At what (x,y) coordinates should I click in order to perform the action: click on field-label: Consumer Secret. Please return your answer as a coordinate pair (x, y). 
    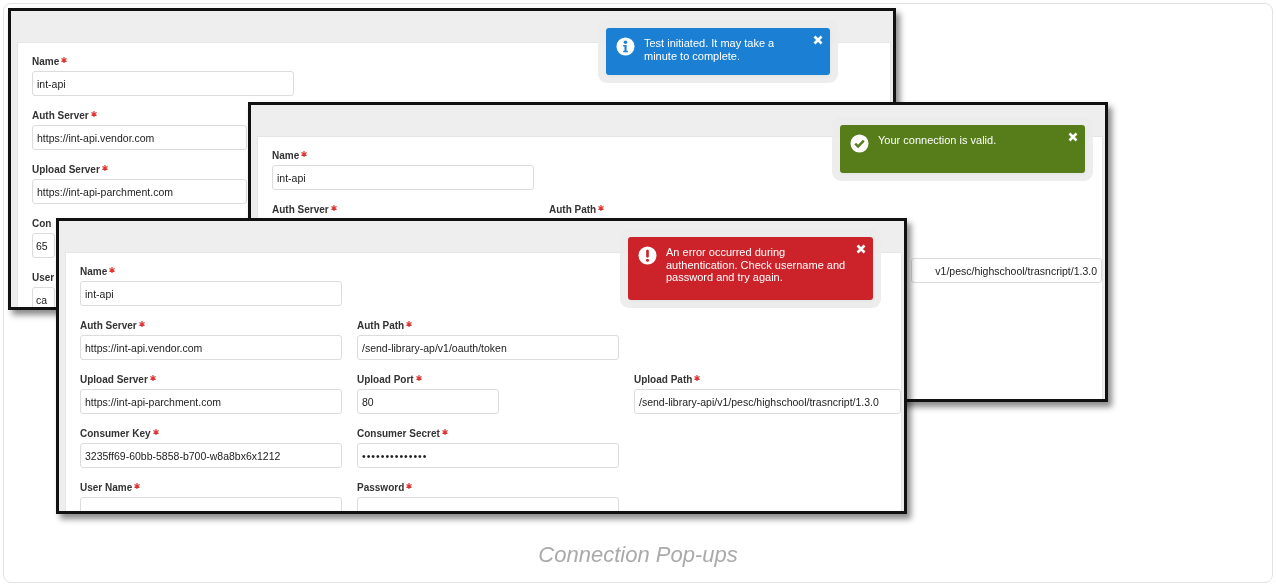
    Looking at the image, I should click on (398, 434).